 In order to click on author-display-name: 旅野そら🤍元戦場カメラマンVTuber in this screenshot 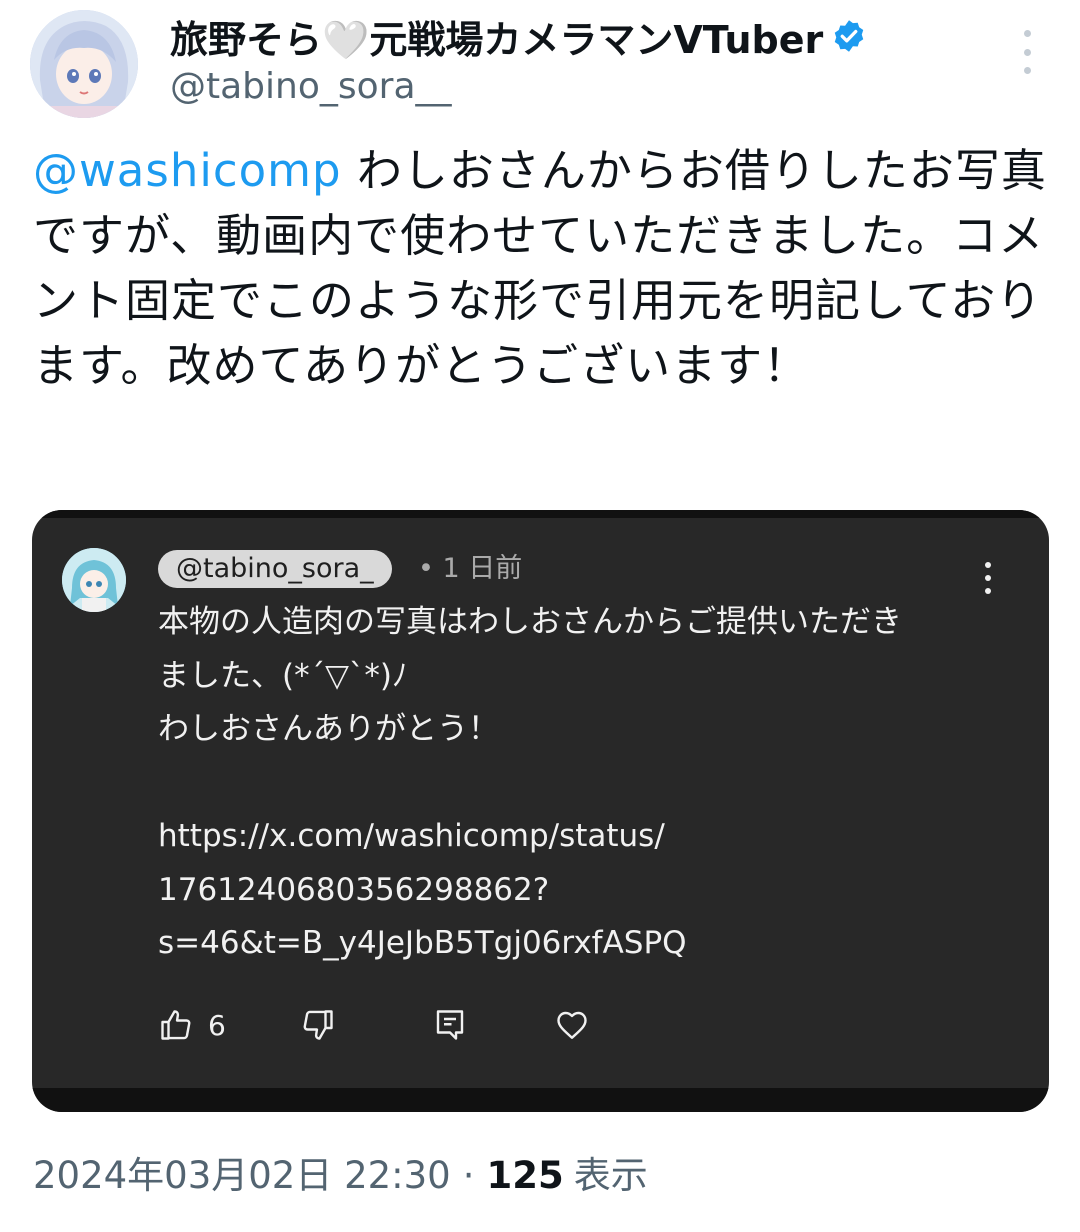, I will do `click(496, 36)`.